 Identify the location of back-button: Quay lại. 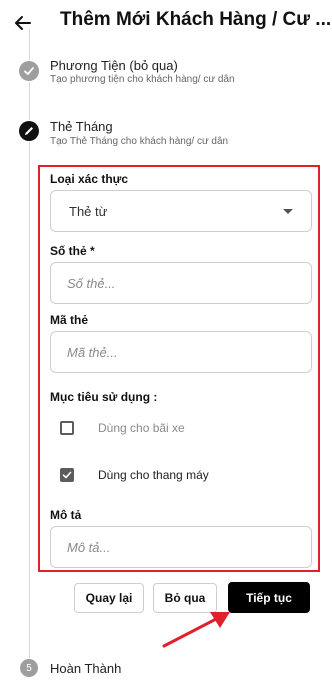
(109, 598).